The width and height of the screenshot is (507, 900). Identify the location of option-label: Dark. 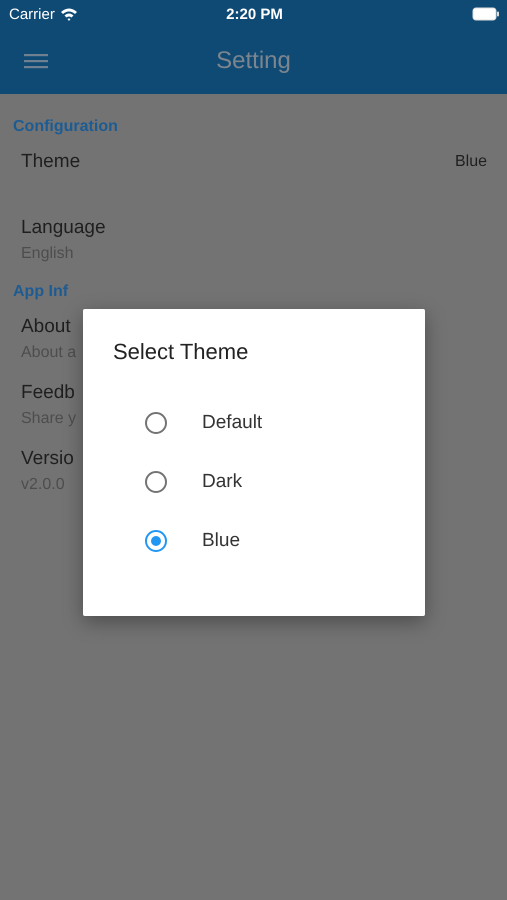
(222, 481).